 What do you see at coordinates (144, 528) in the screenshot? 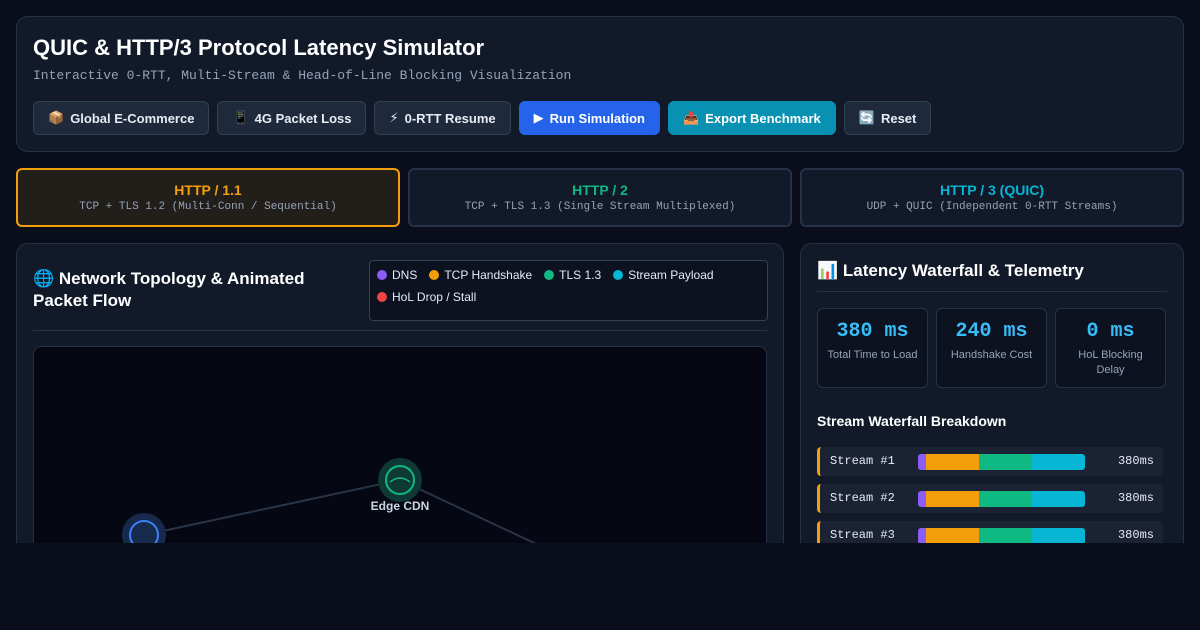
I see `client-node` at bounding box center [144, 528].